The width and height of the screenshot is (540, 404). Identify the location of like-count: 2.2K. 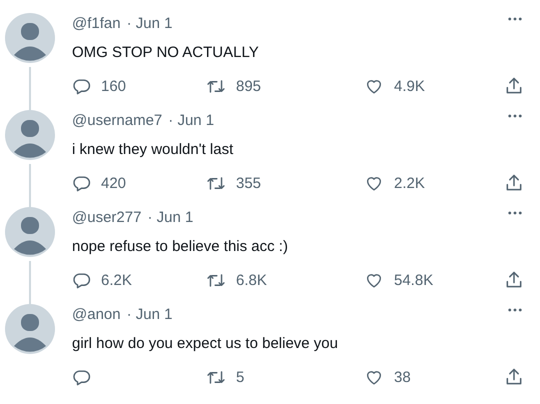
(409, 183).